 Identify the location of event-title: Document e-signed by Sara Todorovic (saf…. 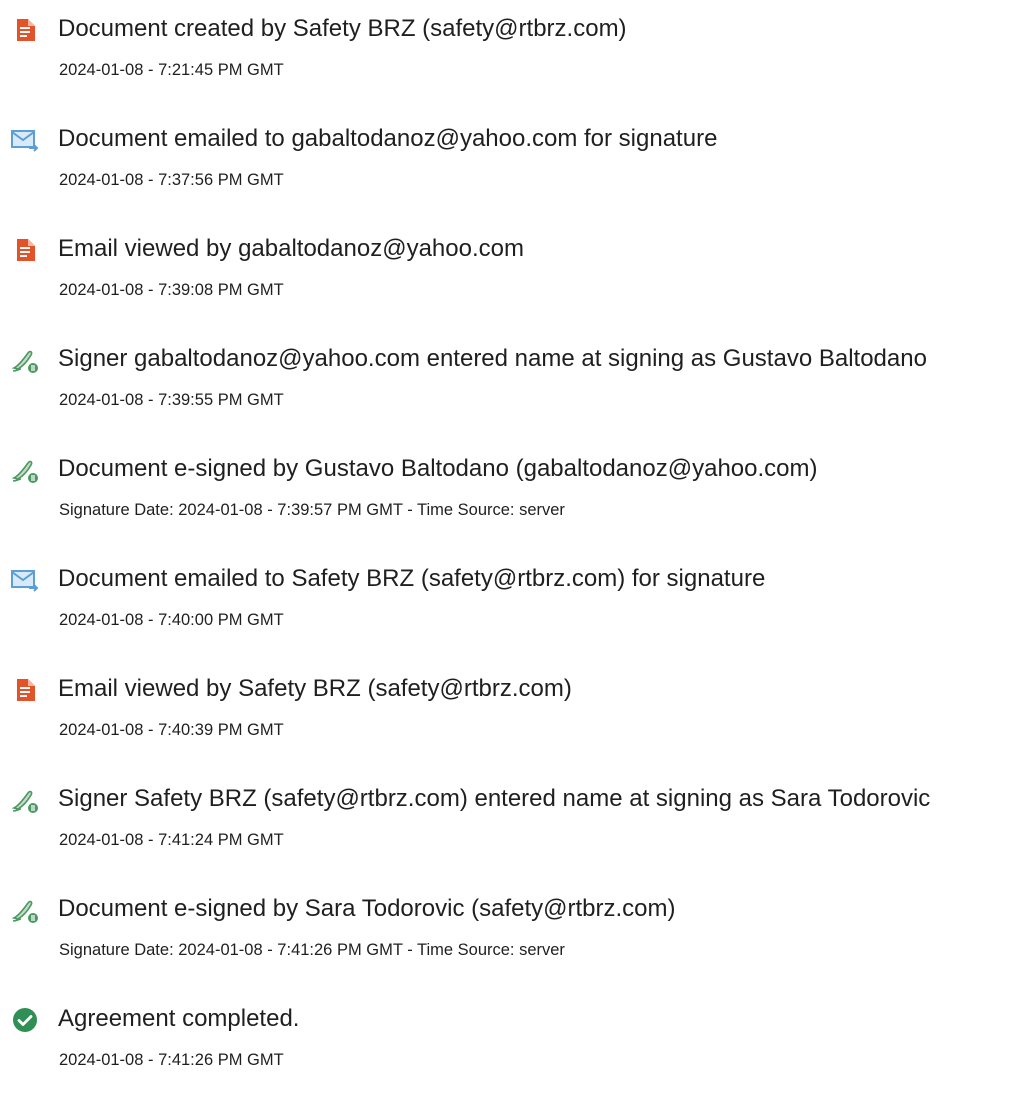
(367, 908).